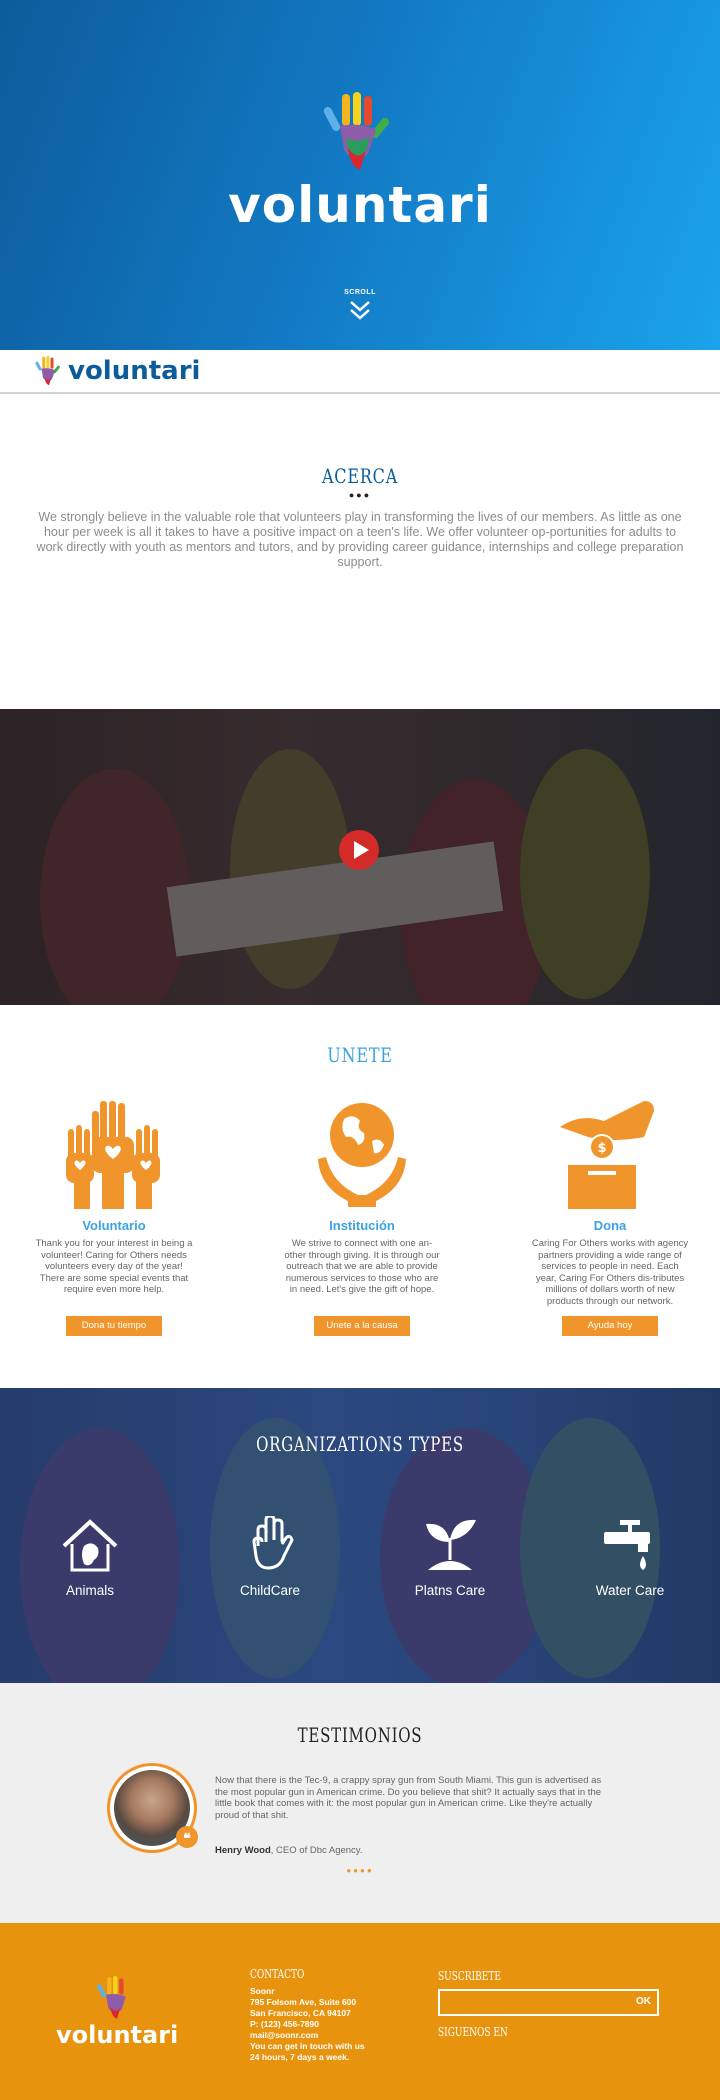  I want to click on follow-title: SIGUENOS EN, so click(473, 2032).